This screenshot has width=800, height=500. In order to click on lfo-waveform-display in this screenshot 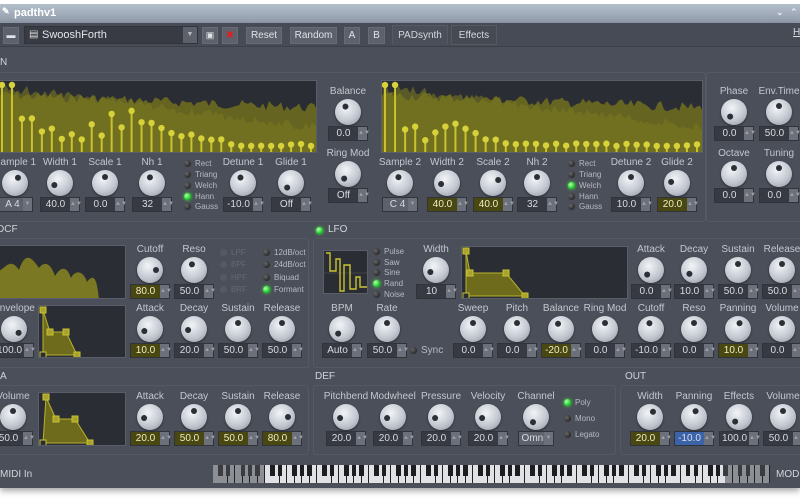, I will do `click(345, 272)`.